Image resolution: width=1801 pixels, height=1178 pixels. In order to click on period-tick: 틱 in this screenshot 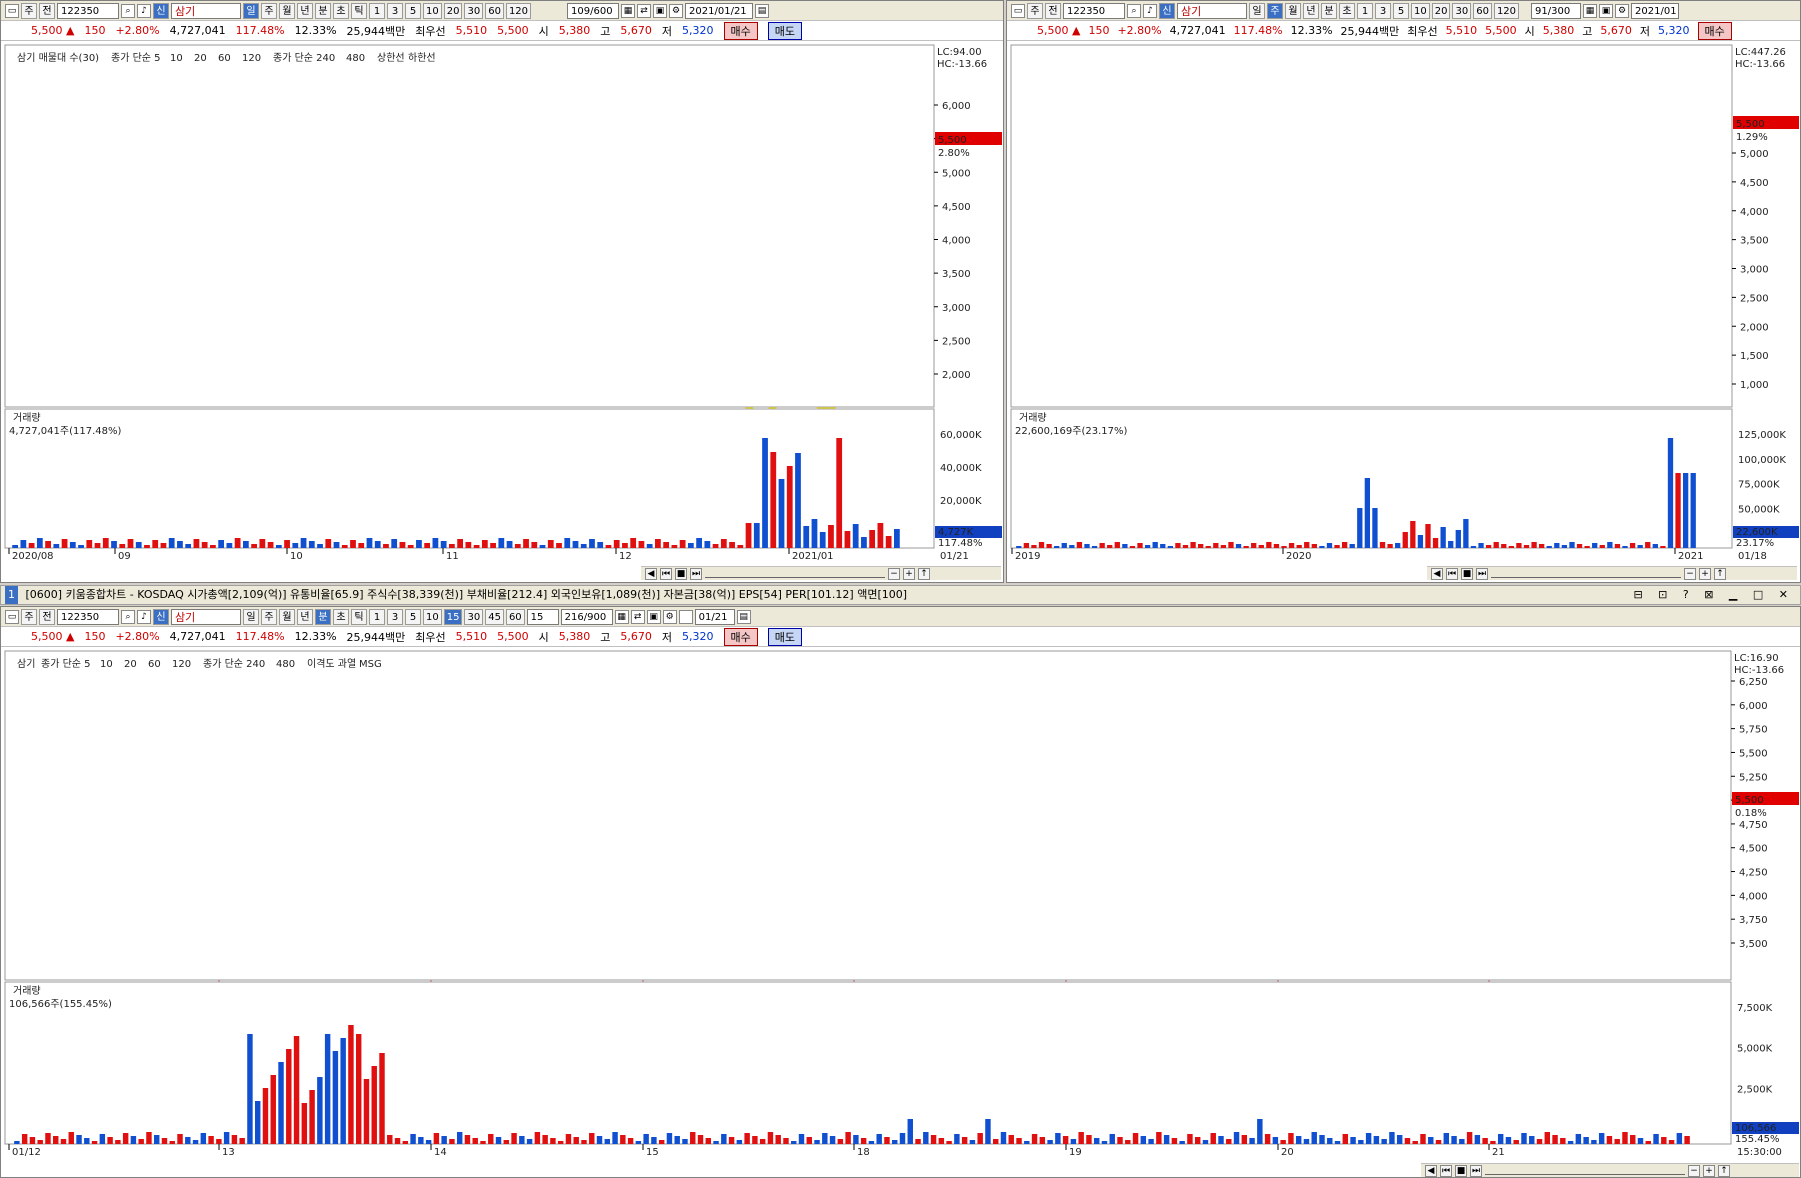, I will do `click(359, 616)`.